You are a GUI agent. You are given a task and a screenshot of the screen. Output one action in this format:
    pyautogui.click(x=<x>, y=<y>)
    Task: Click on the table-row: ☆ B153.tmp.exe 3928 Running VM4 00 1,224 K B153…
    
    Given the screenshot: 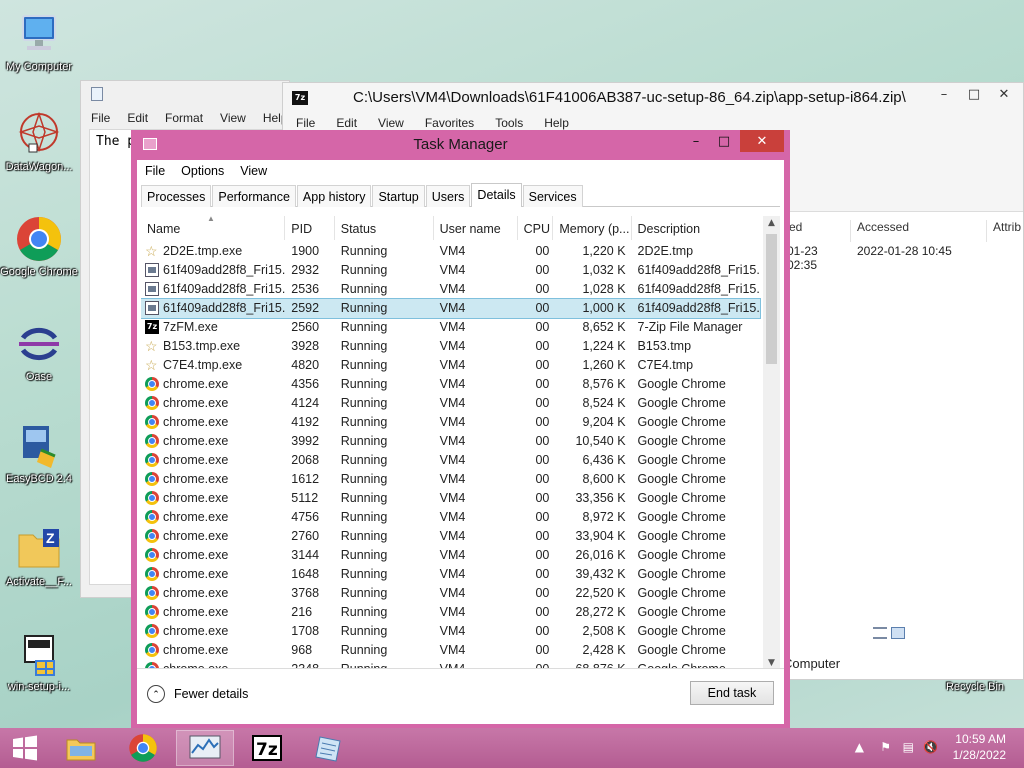 What is the action you would take?
    pyautogui.click(x=450, y=346)
    